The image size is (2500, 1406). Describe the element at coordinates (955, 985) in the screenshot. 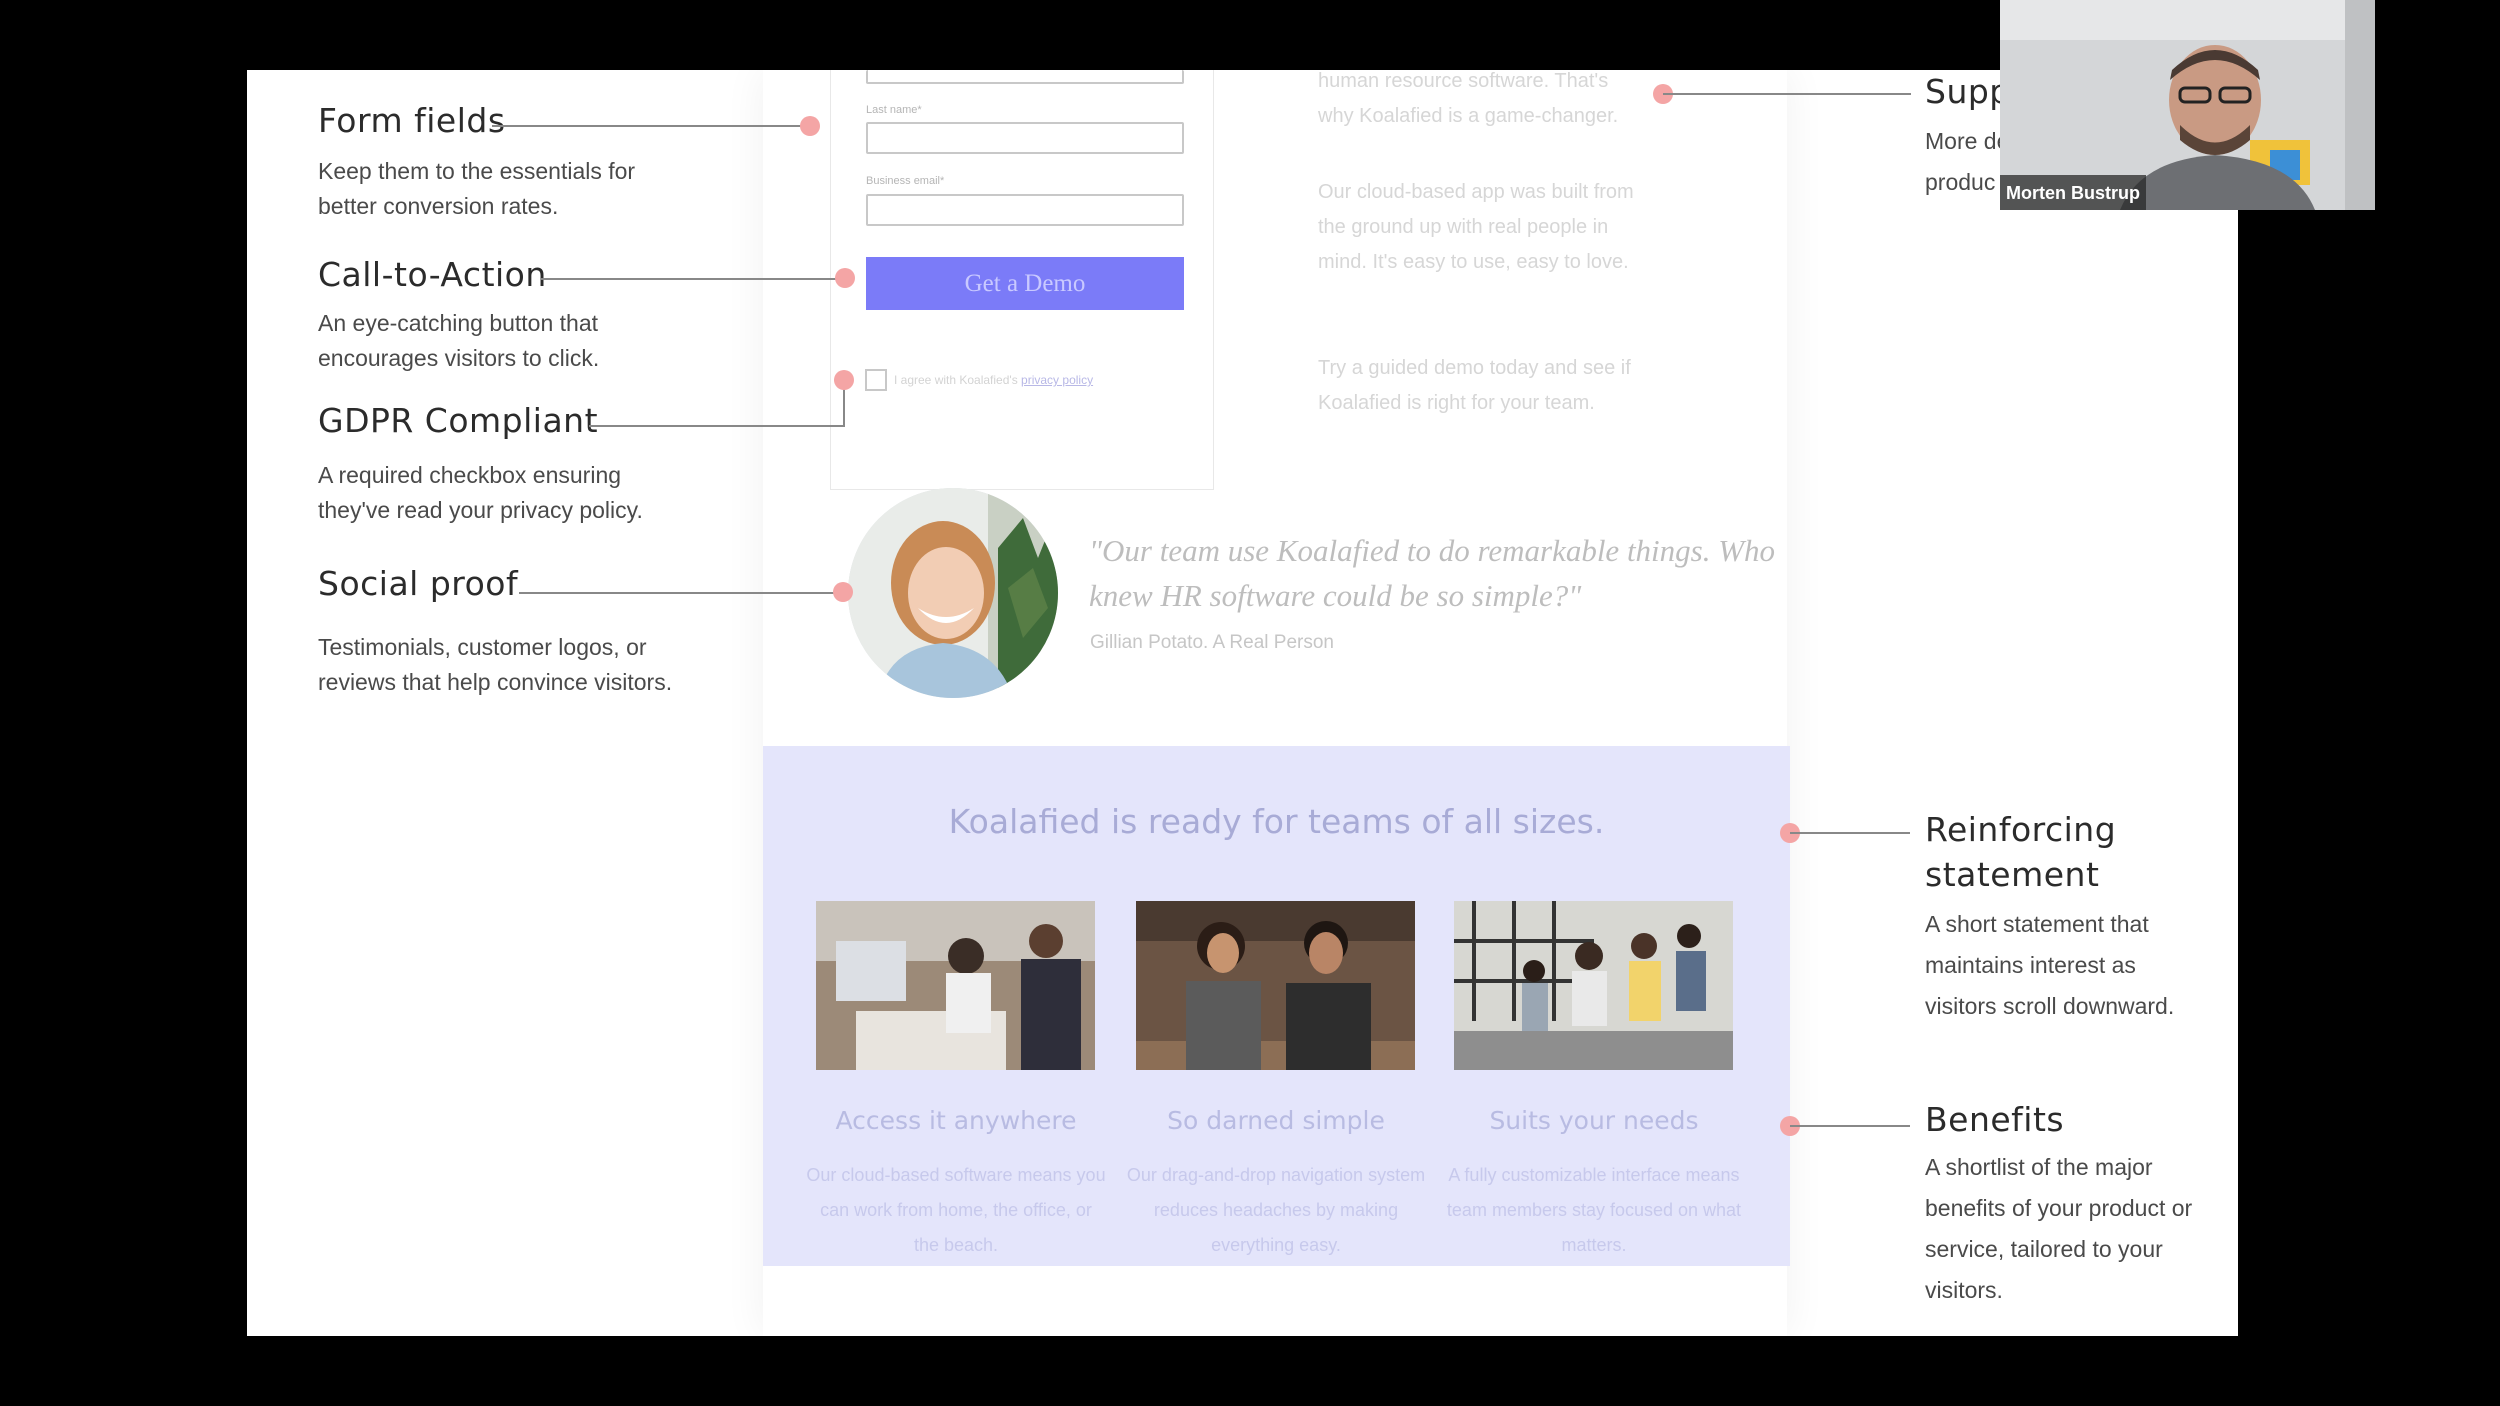

I see `feature-image-office` at that location.